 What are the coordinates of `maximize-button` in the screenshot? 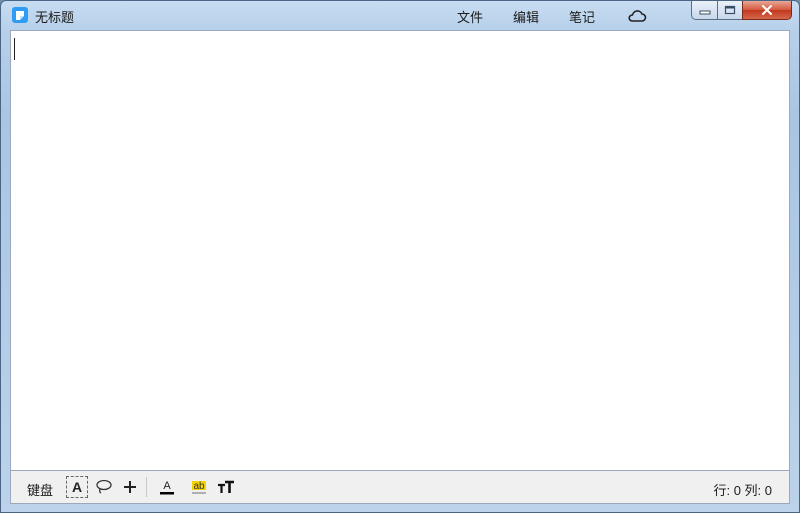 It's located at (730, 10).